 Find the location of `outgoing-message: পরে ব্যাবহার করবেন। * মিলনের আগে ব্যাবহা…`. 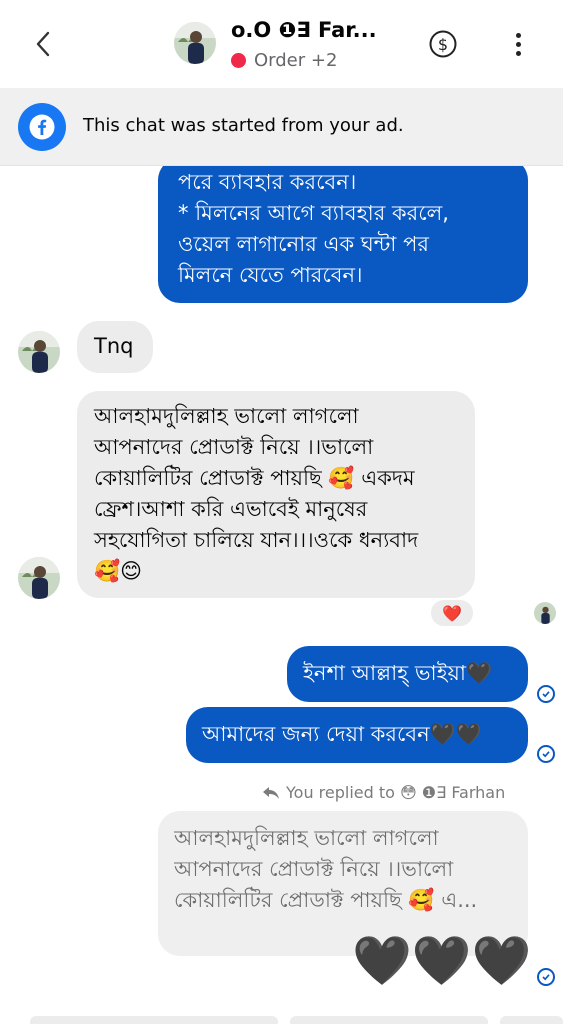

outgoing-message: পরে ব্যাবহার করবেন। * মিলনের আগে ব্যাবহা… is located at coordinates (343, 234).